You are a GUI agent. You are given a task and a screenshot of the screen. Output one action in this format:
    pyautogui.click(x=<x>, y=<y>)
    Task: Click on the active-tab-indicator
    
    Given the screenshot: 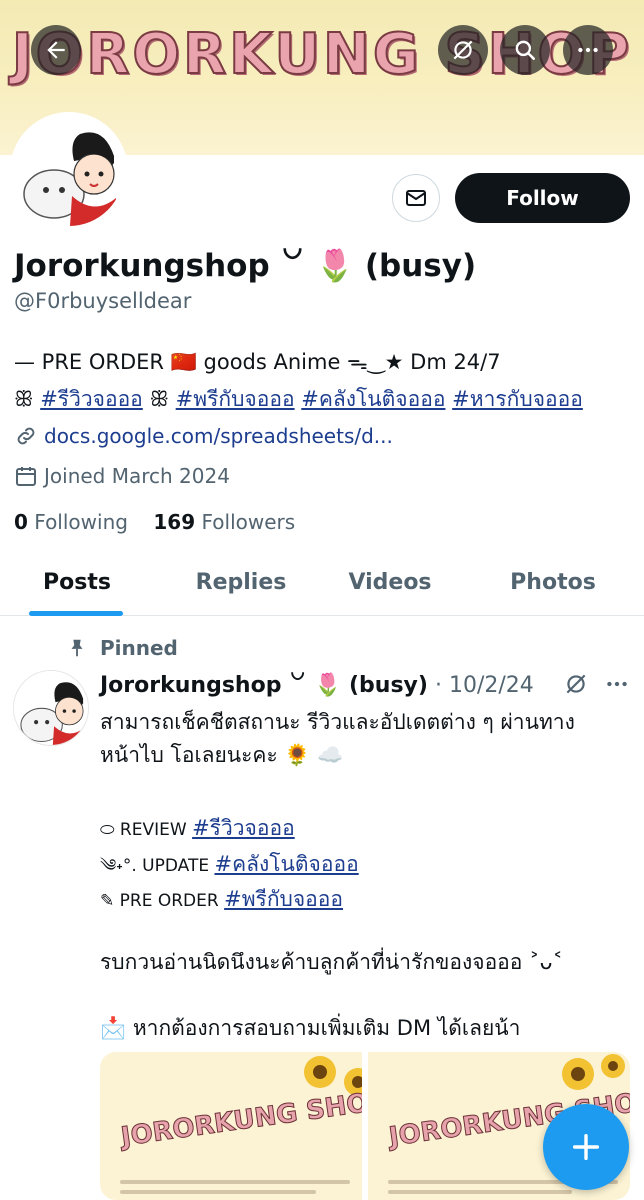 What is the action you would take?
    pyautogui.click(x=76, y=613)
    